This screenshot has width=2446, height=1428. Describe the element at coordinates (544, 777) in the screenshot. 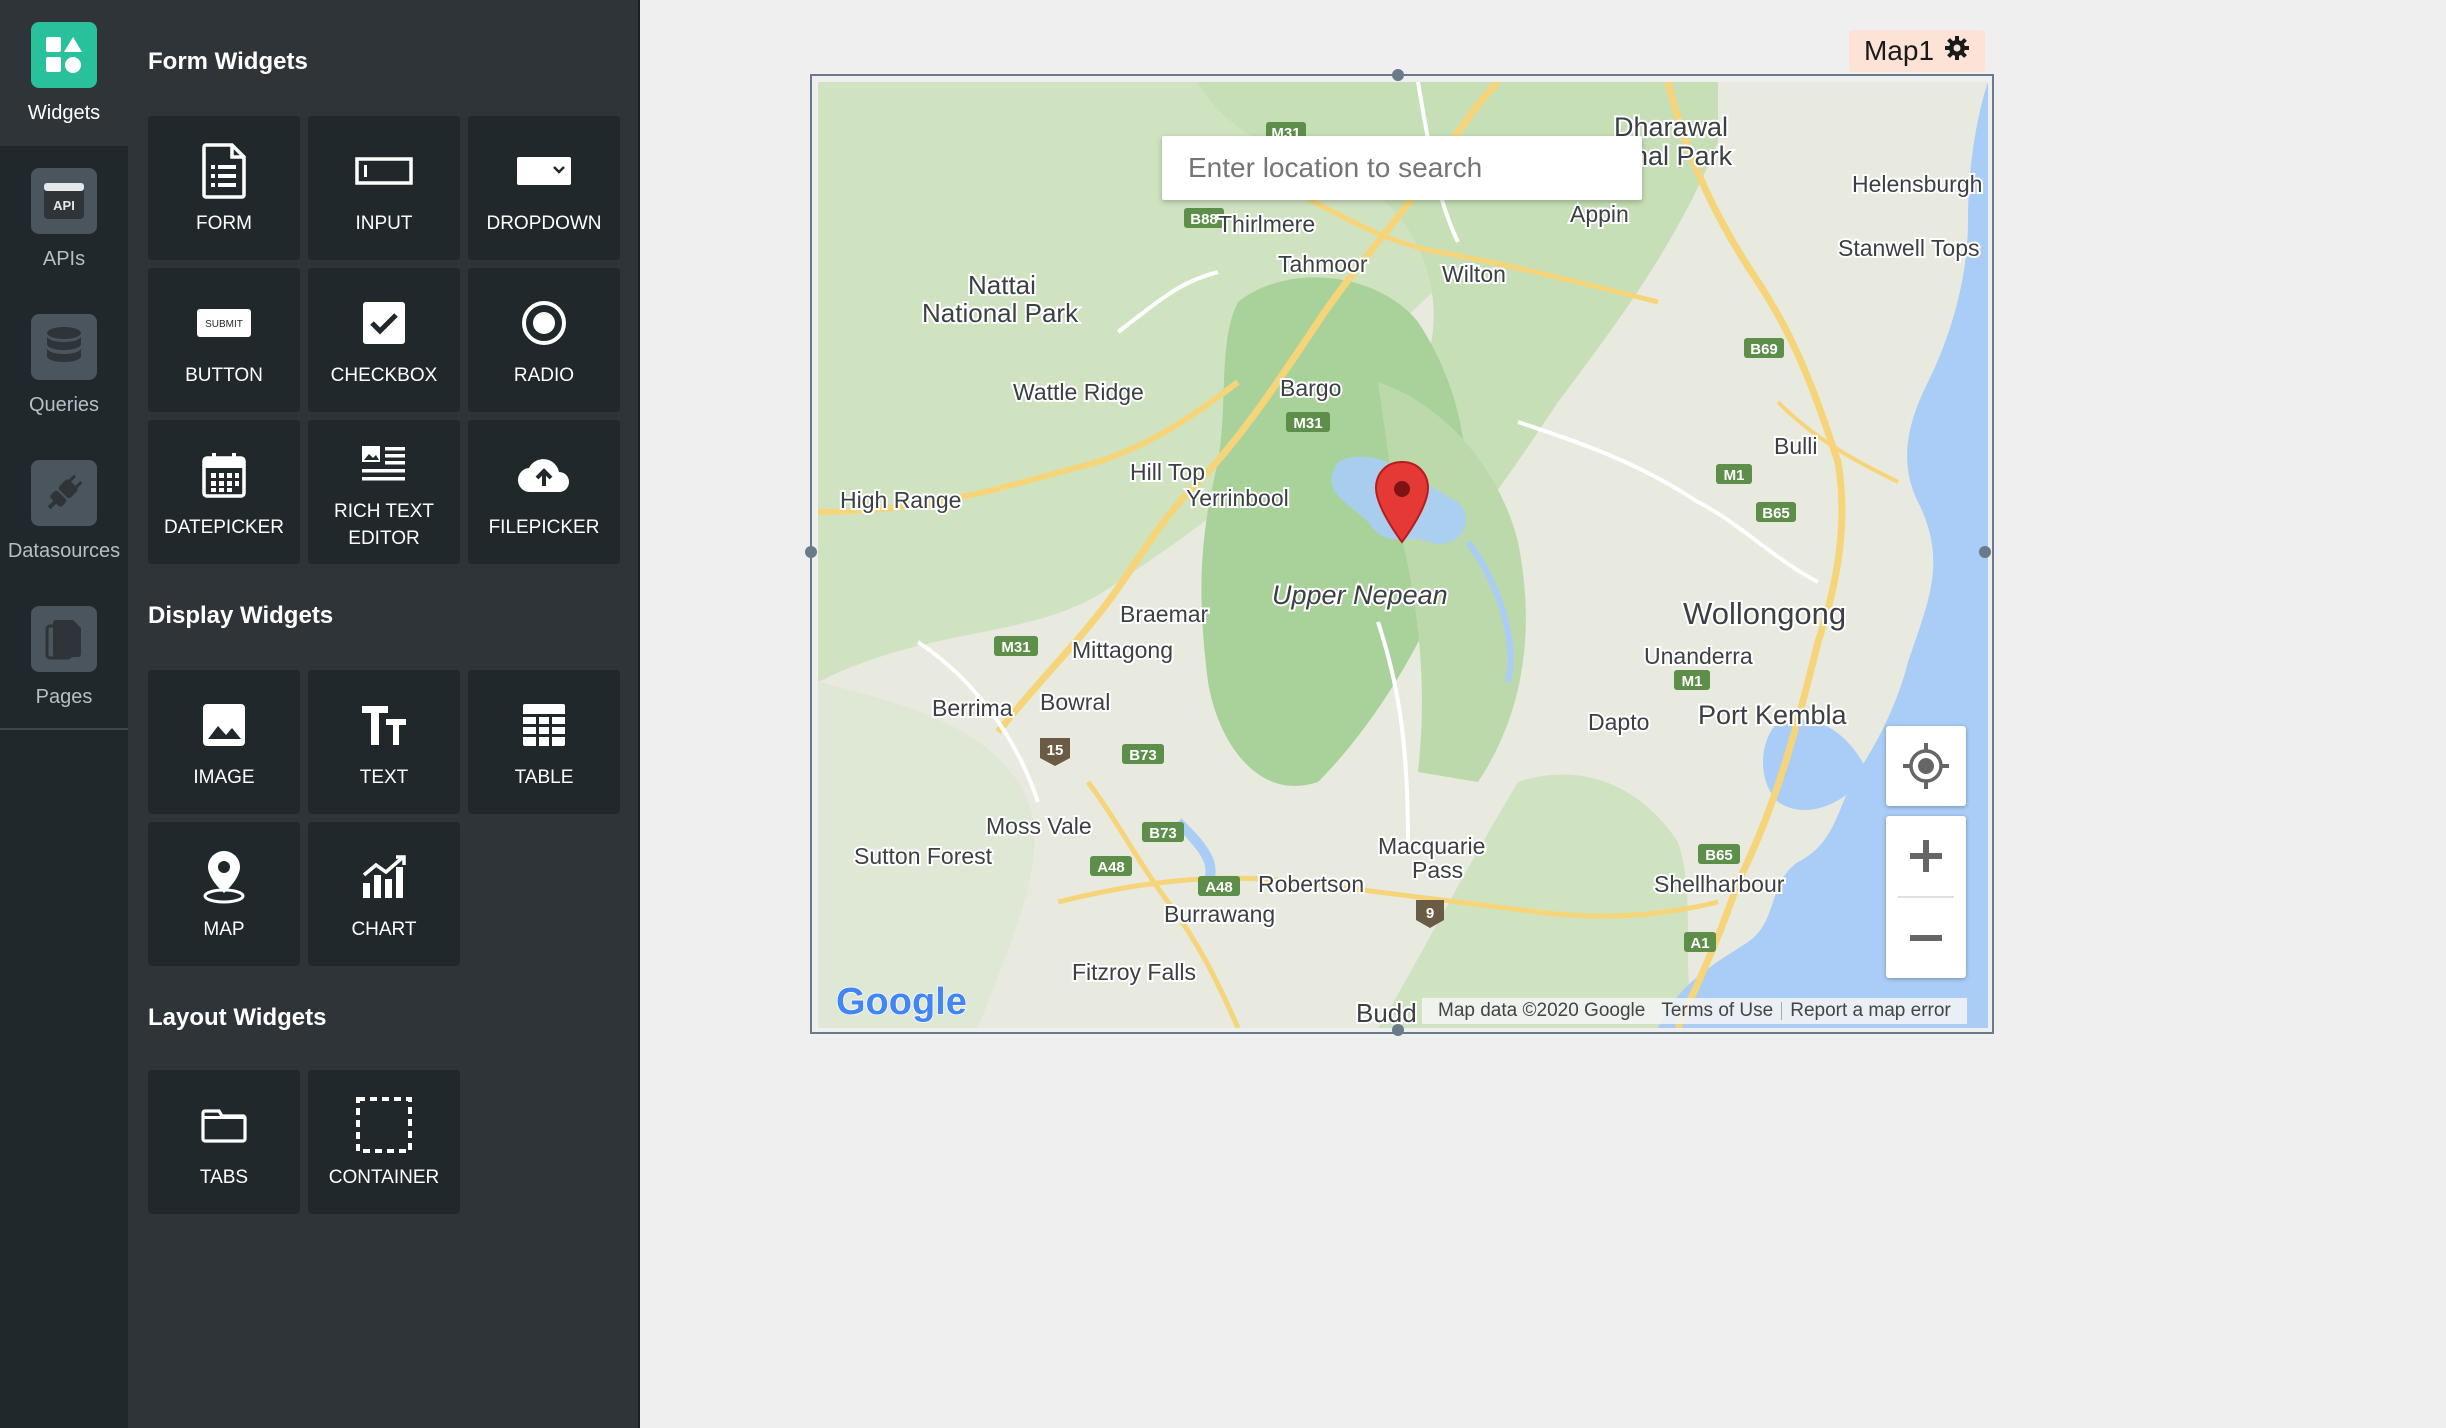

I see `widget-card-label: TABLE` at that location.